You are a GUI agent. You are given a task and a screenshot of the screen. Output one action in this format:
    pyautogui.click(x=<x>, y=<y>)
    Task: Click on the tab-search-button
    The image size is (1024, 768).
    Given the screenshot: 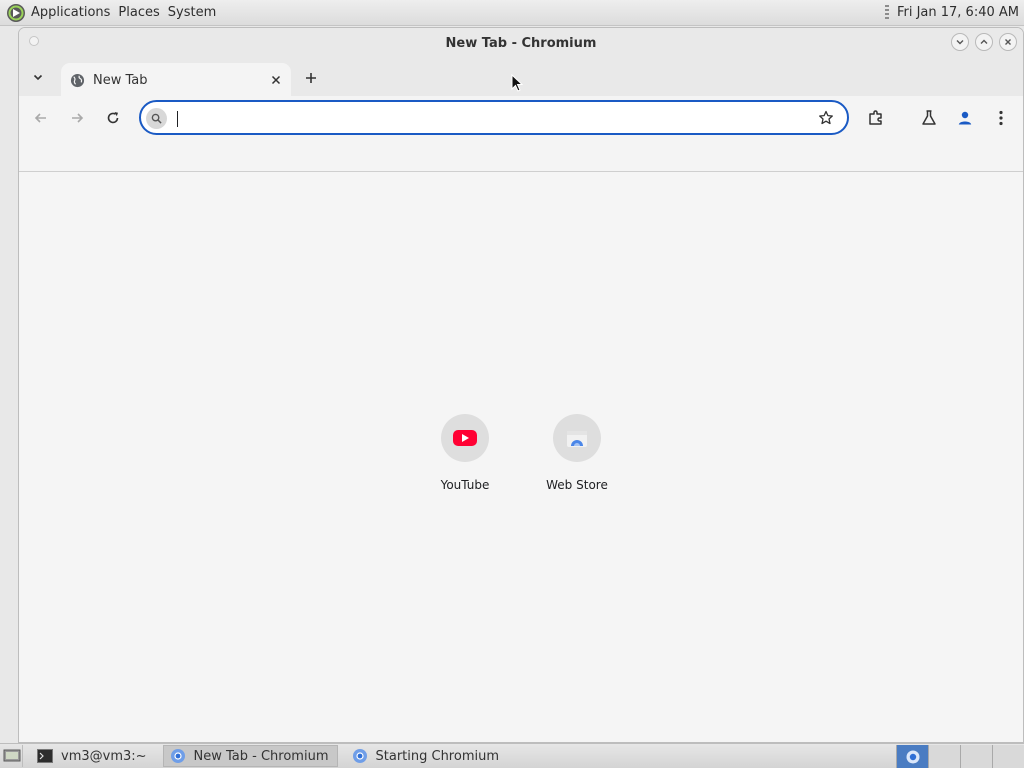 What is the action you would take?
    pyautogui.click(x=38, y=77)
    